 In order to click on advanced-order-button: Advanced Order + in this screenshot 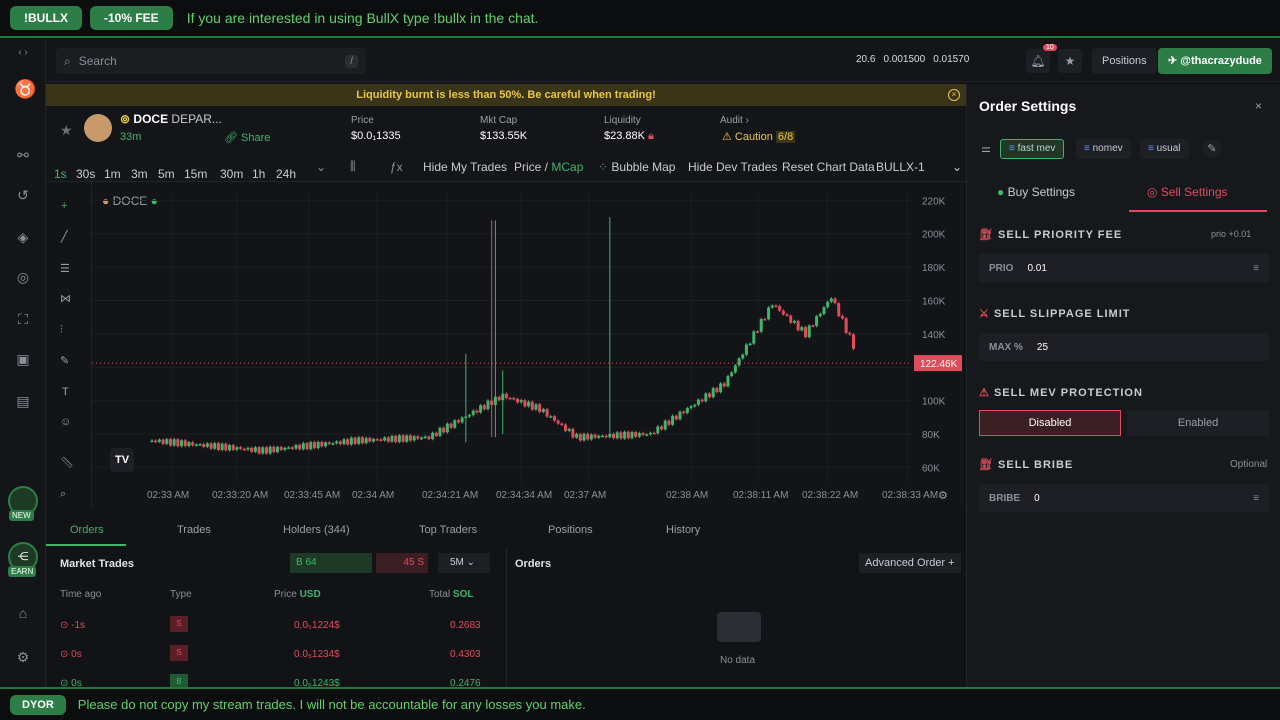, I will do `click(910, 563)`.